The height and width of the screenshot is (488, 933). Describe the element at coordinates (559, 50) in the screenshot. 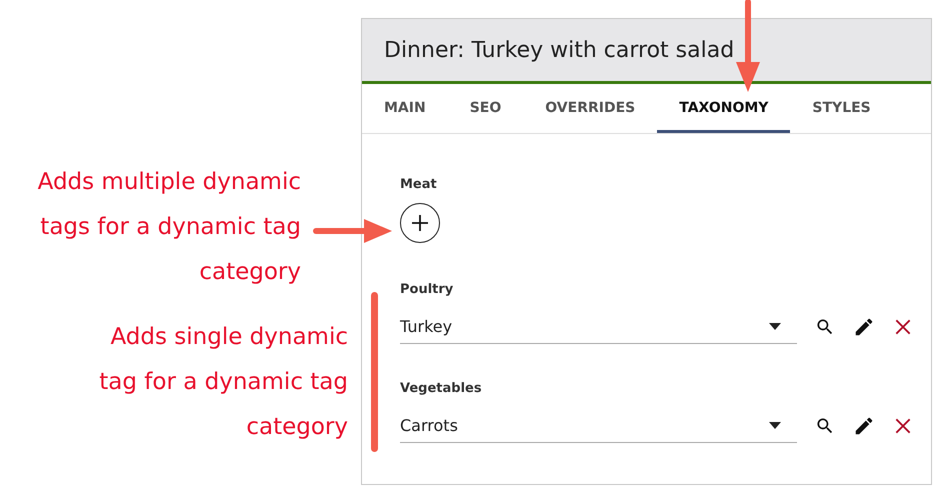

I see `window-title: Dinner: Turkey with carrot salad` at that location.